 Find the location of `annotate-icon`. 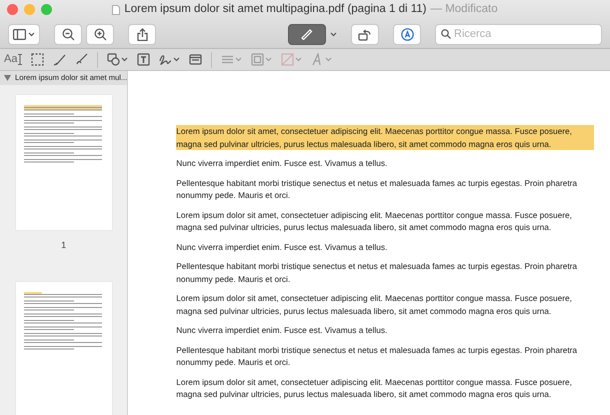

annotate-icon is located at coordinates (407, 34).